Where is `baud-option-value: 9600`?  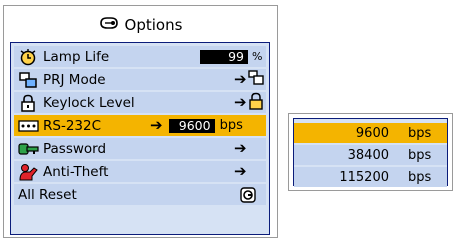 baud-option-value: 9600 is located at coordinates (372, 133).